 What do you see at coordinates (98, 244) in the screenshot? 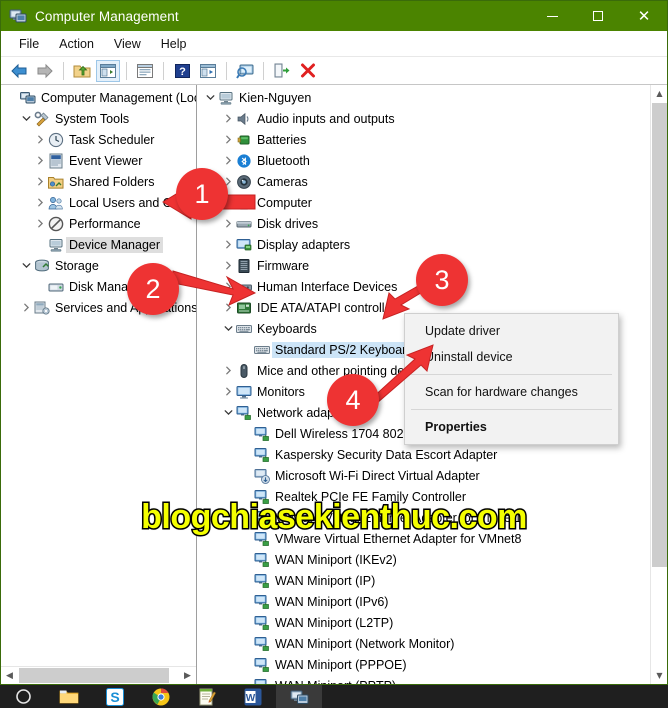
I see `tree-item: Device Manager` at bounding box center [98, 244].